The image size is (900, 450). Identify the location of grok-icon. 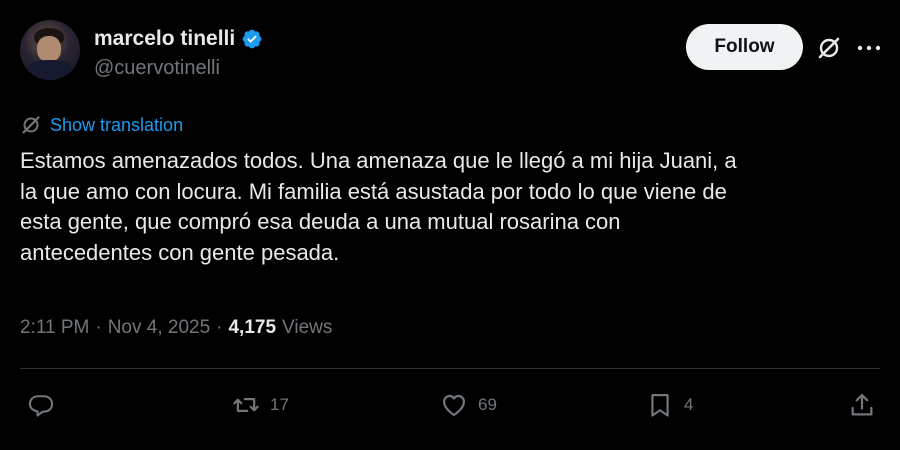
(829, 48).